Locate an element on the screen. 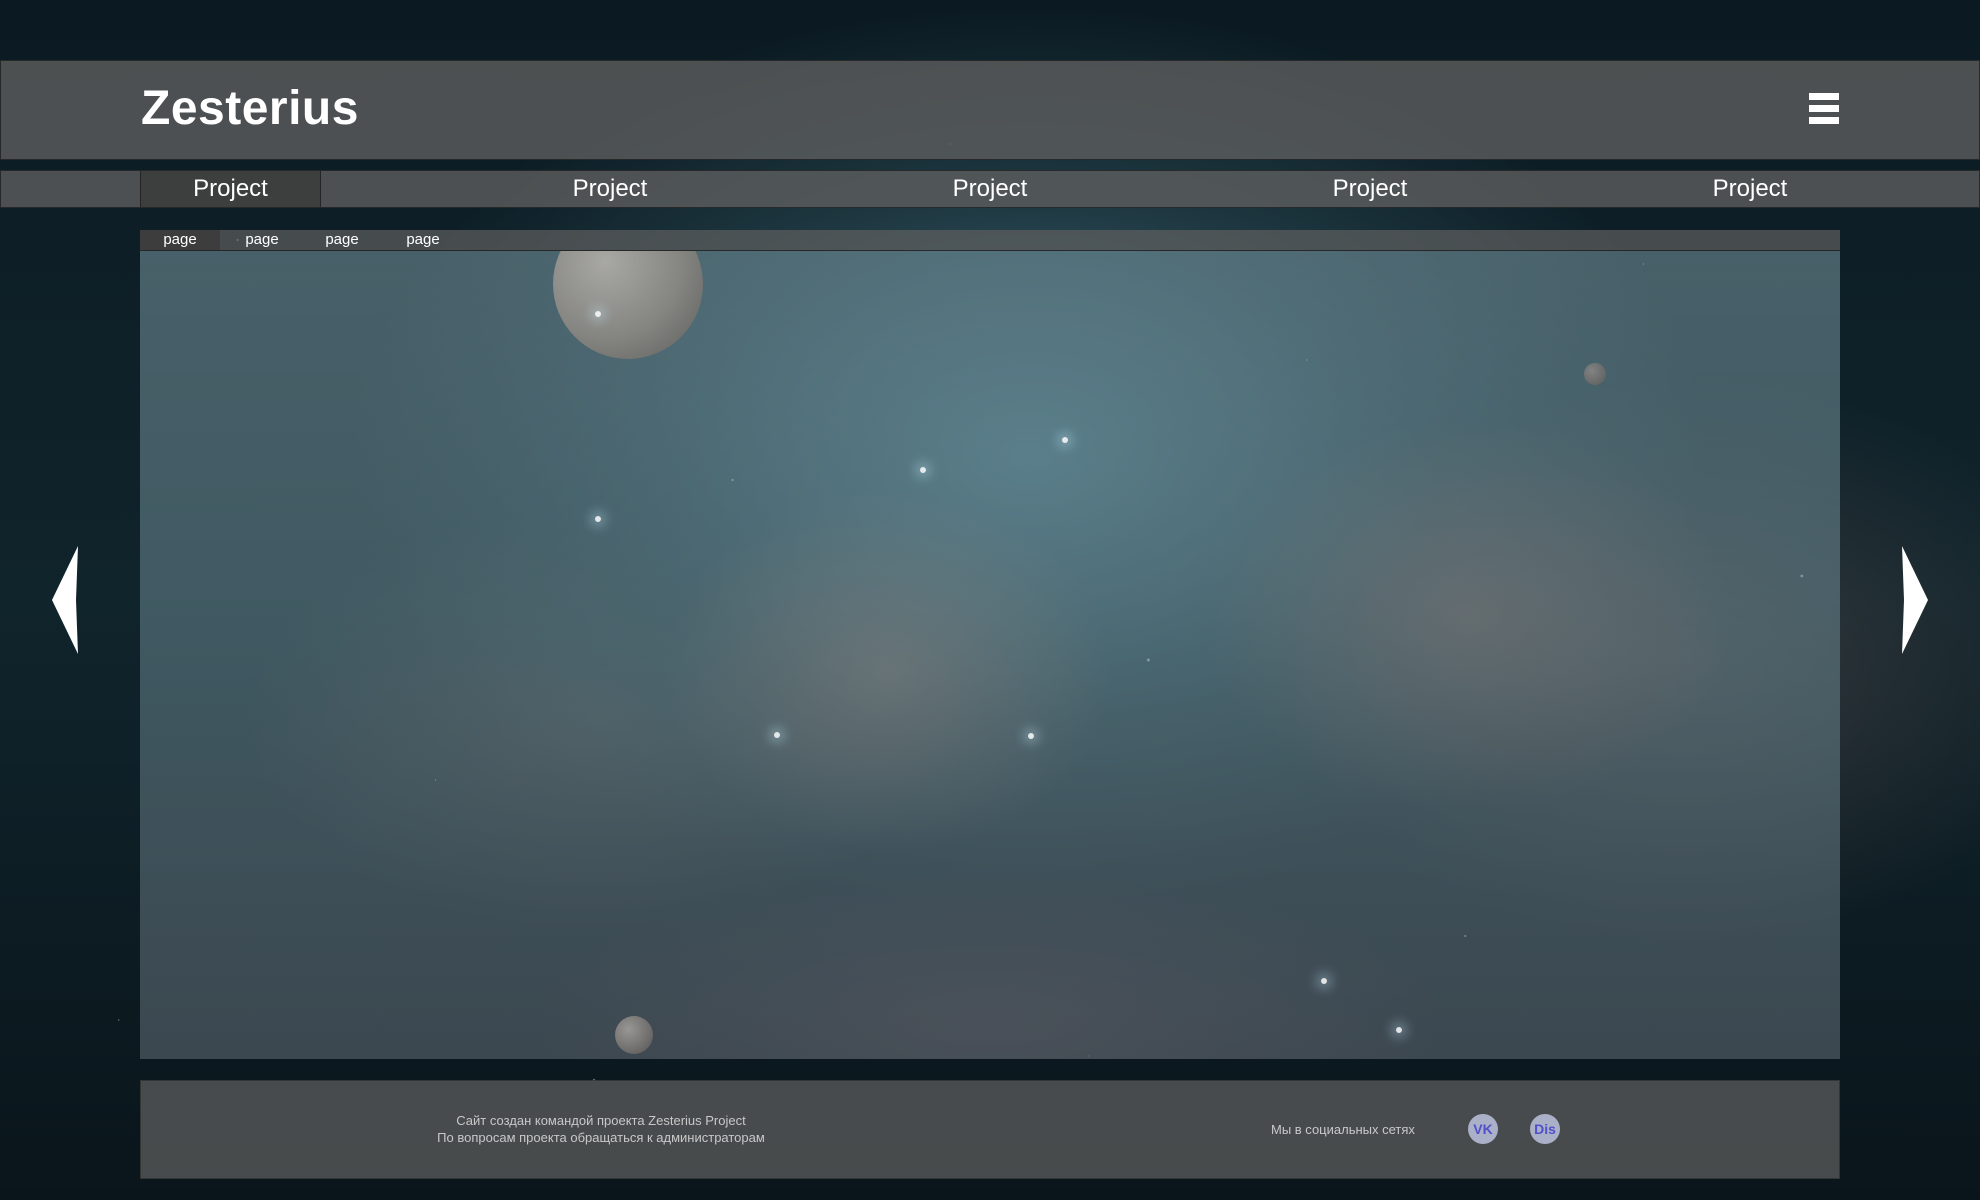 Image resolution: width=1980 pixels, height=1200 pixels. project-nav: Project Project Project Project Project is located at coordinates (990, 189).